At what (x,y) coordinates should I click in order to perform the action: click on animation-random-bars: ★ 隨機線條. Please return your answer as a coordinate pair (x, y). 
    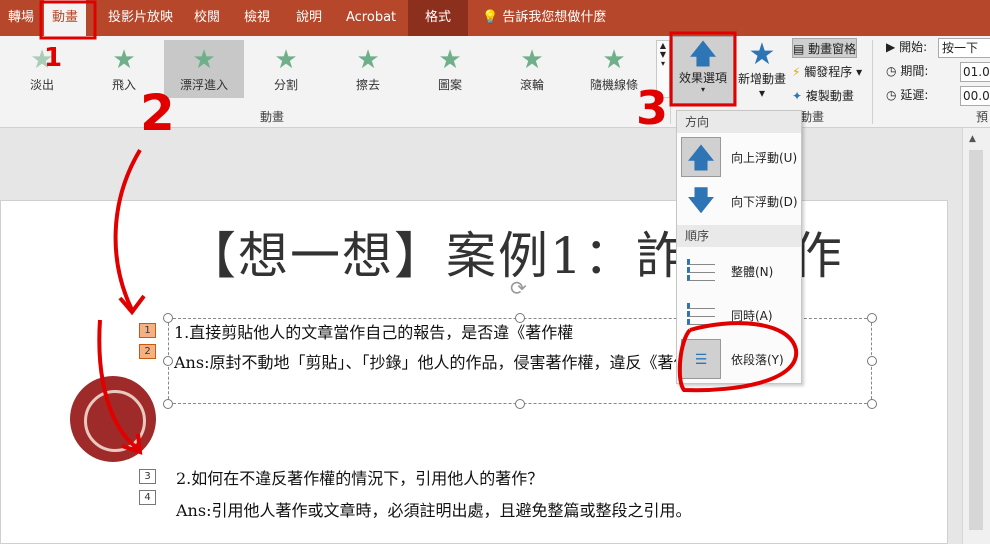
    Looking at the image, I should click on (614, 69).